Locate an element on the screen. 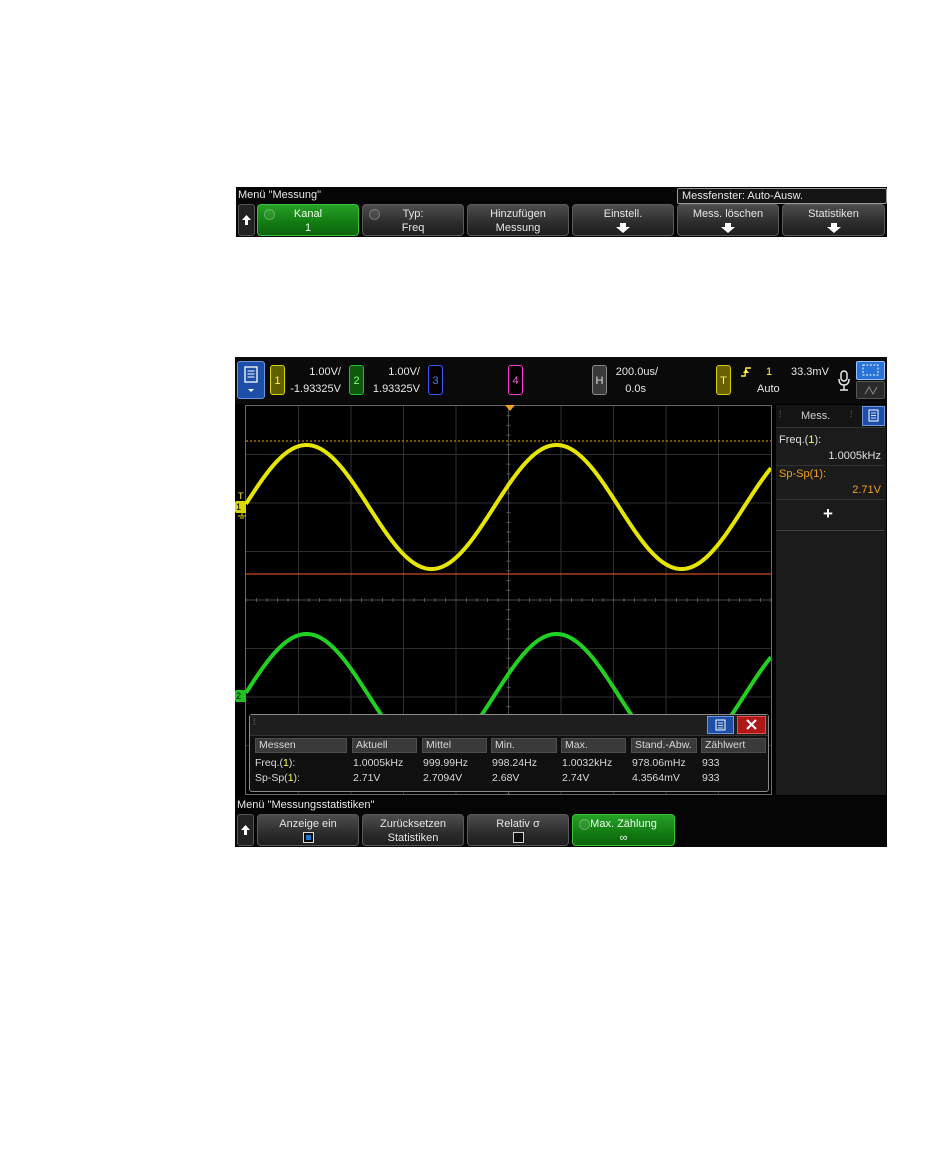 This screenshot has height=1165, width=950. channel-2-ground-marker: 2 is located at coordinates (240, 696).